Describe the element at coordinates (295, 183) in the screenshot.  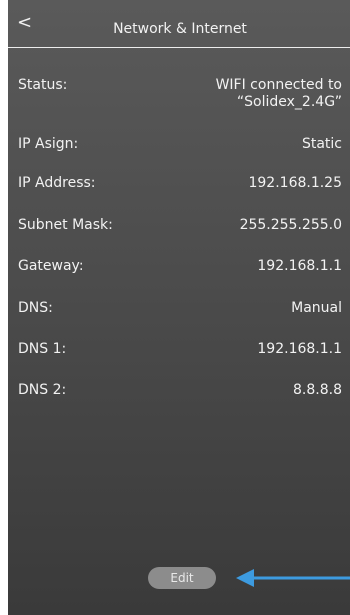
I see `ip-address-value: 192.168.1.25` at that location.